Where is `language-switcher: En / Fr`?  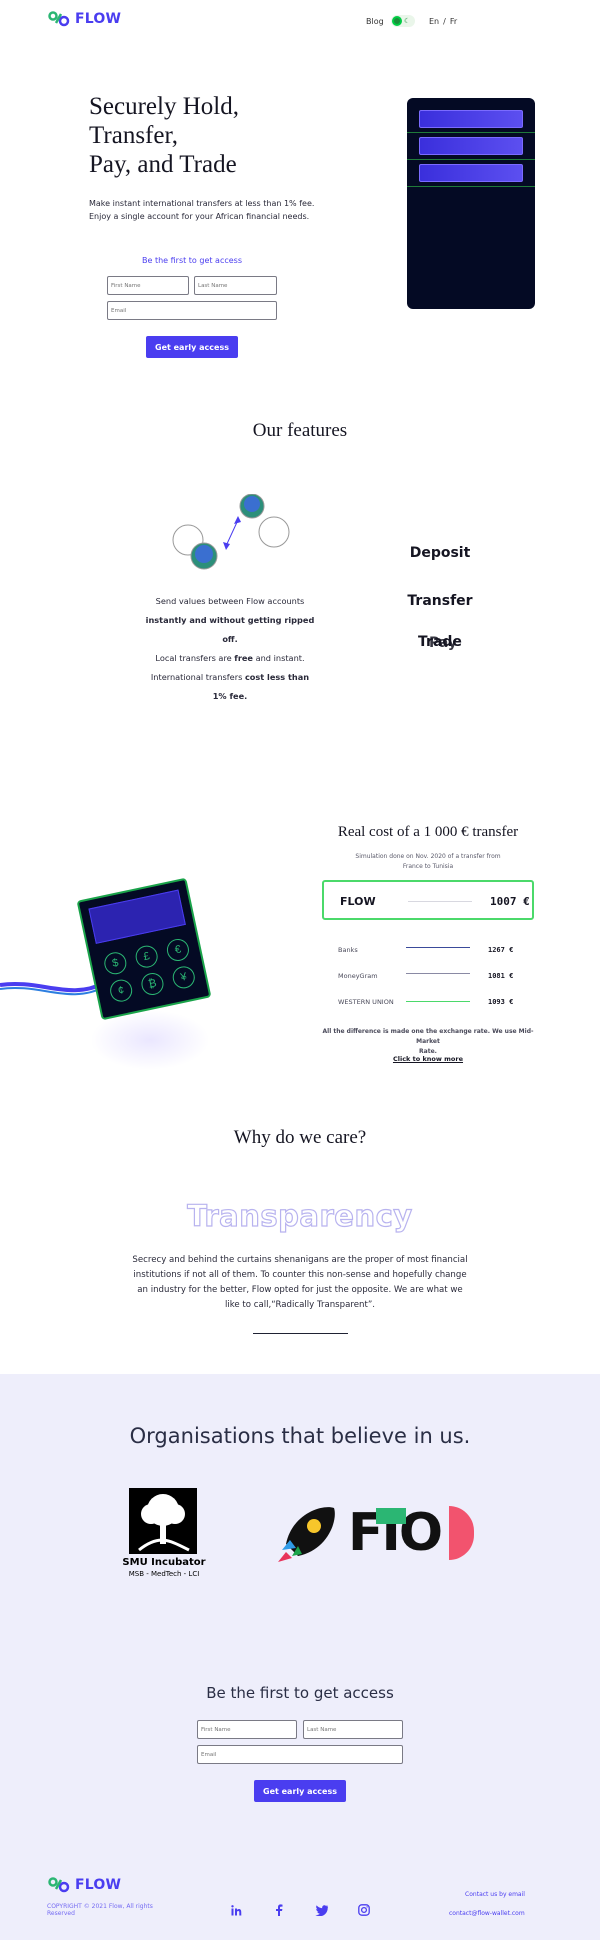
language-switcher: En / Fr is located at coordinates (443, 21).